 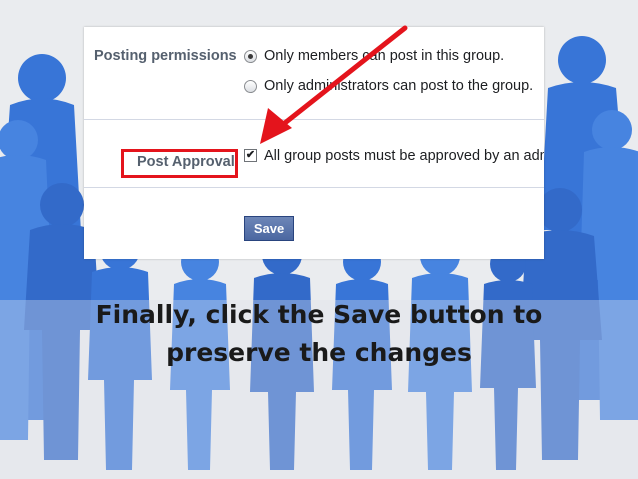 What do you see at coordinates (179, 163) in the screenshot?
I see `post-approval-highlight-box` at bounding box center [179, 163].